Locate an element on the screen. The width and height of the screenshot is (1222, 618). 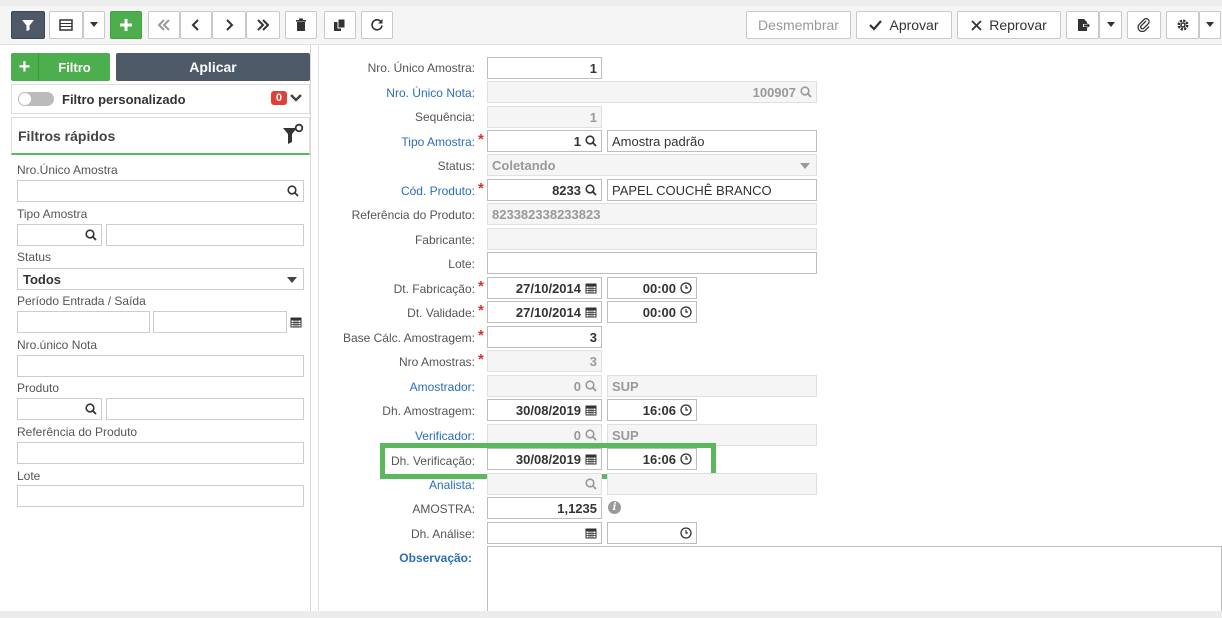
sequencia-input: 1 is located at coordinates (544, 117).